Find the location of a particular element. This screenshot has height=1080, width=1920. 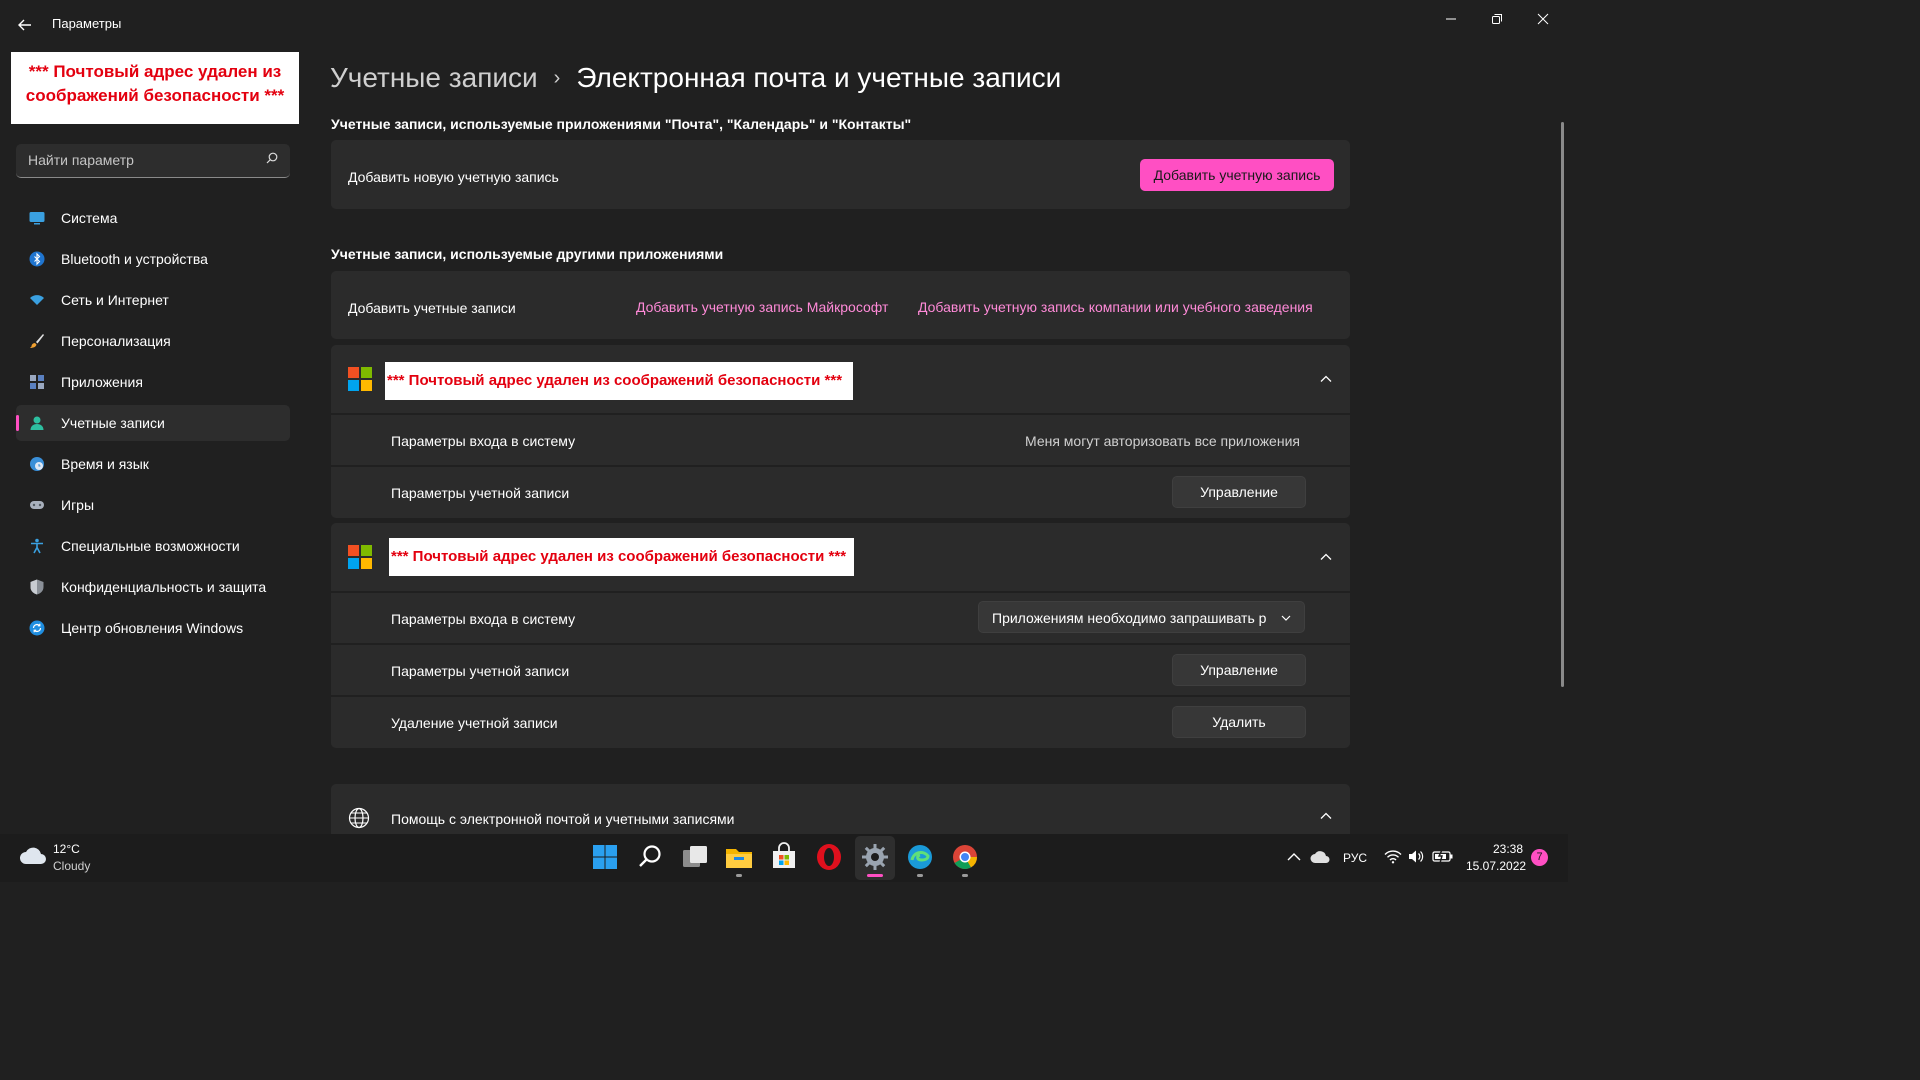

dropdown-value: Приложениям необходимо запрашивать р is located at coordinates (1129, 618).